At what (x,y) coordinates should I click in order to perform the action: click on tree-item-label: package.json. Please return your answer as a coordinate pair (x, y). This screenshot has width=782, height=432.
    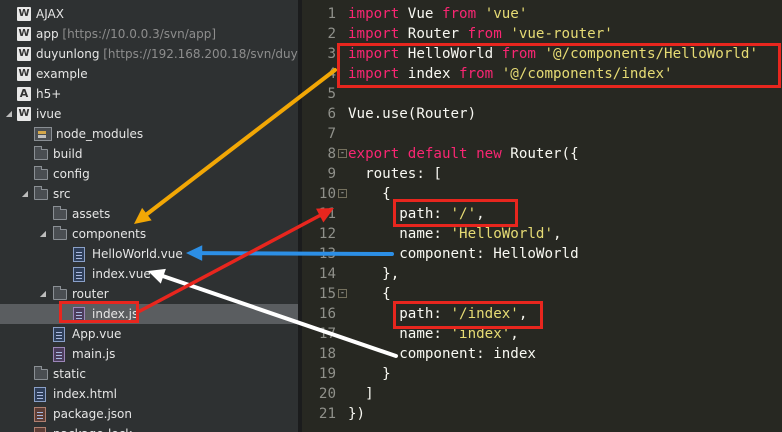
    Looking at the image, I should click on (93, 414).